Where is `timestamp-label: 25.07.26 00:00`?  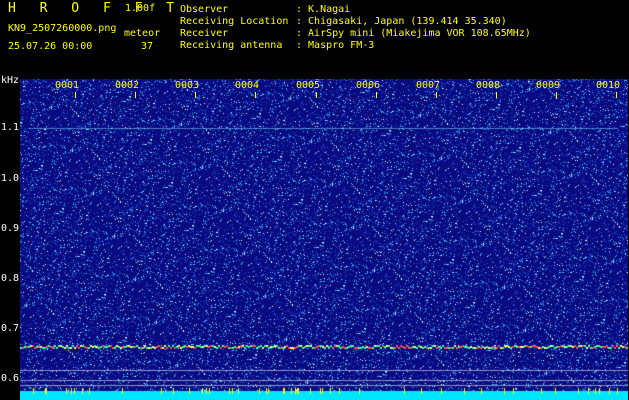
timestamp-label: 25.07.26 00:00 is located at coordinates (50, 46).